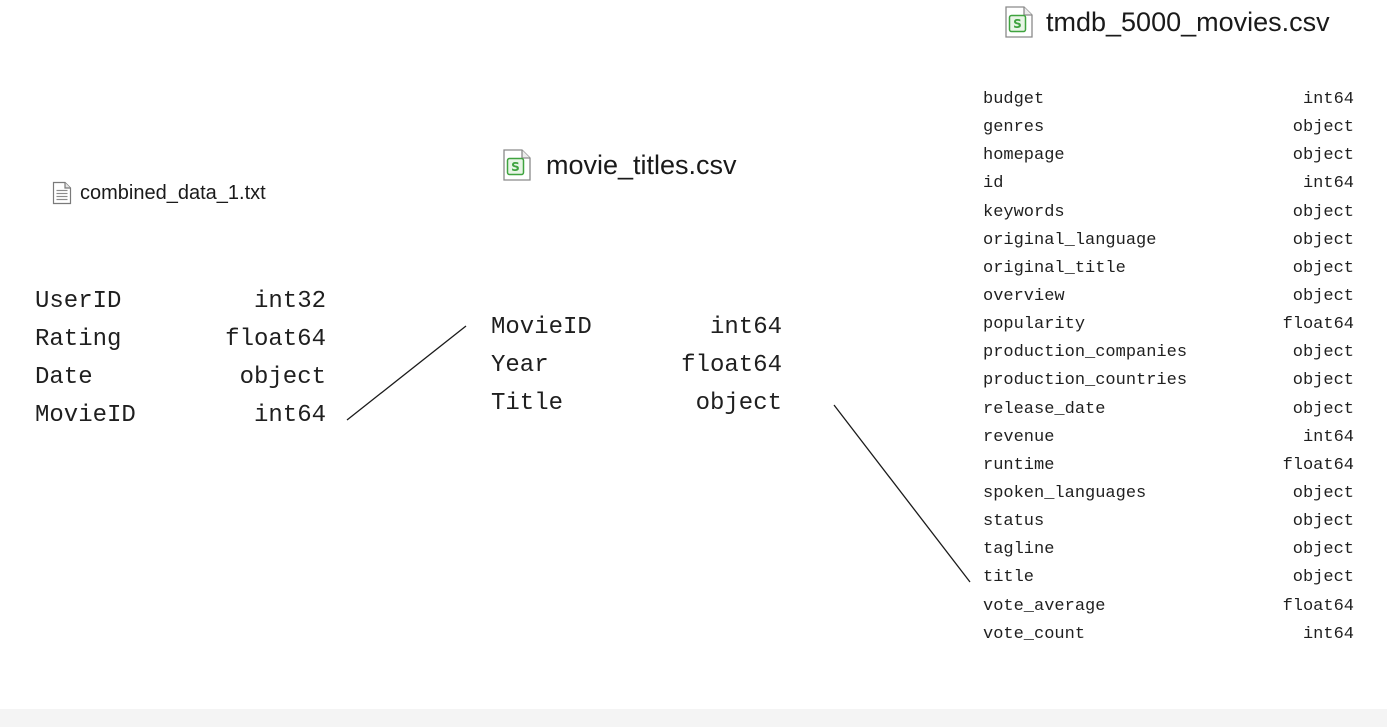 The width and height of the screenshot is (1387, 727). I want to click on column-name: spoken_languages, so click(1065, 493).